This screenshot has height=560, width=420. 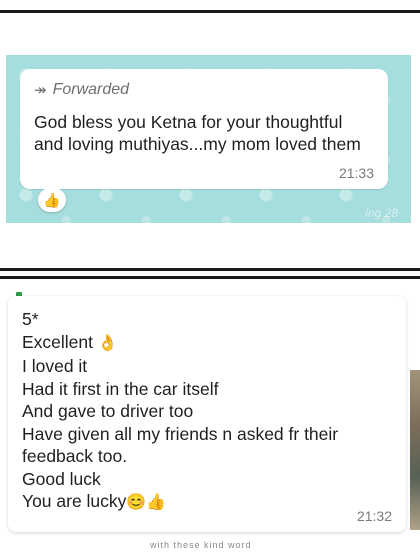 What do you see at coordinates (74, 501) in the screenshot?
I see `message-line: You are lucky` at bounding box center [74, 501].